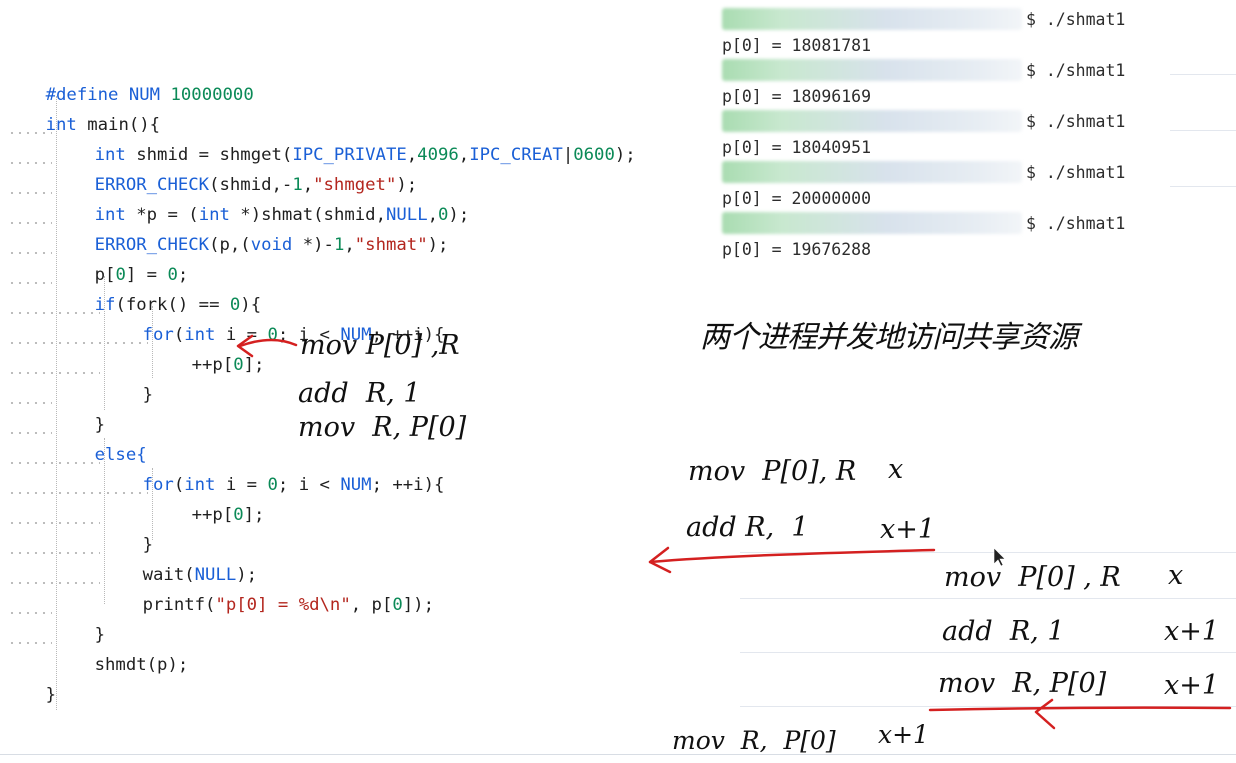 The image size is (1236, 763). I want to click on red-underline-seq1, so click(792, 556).